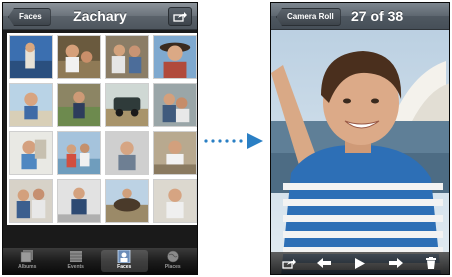 This screenshot has width=452, height=277. What do you see at coordinates (233, 141) in the screenshot?
I see `dotted-arrow-right-icon` at bounding box center [233, 141].